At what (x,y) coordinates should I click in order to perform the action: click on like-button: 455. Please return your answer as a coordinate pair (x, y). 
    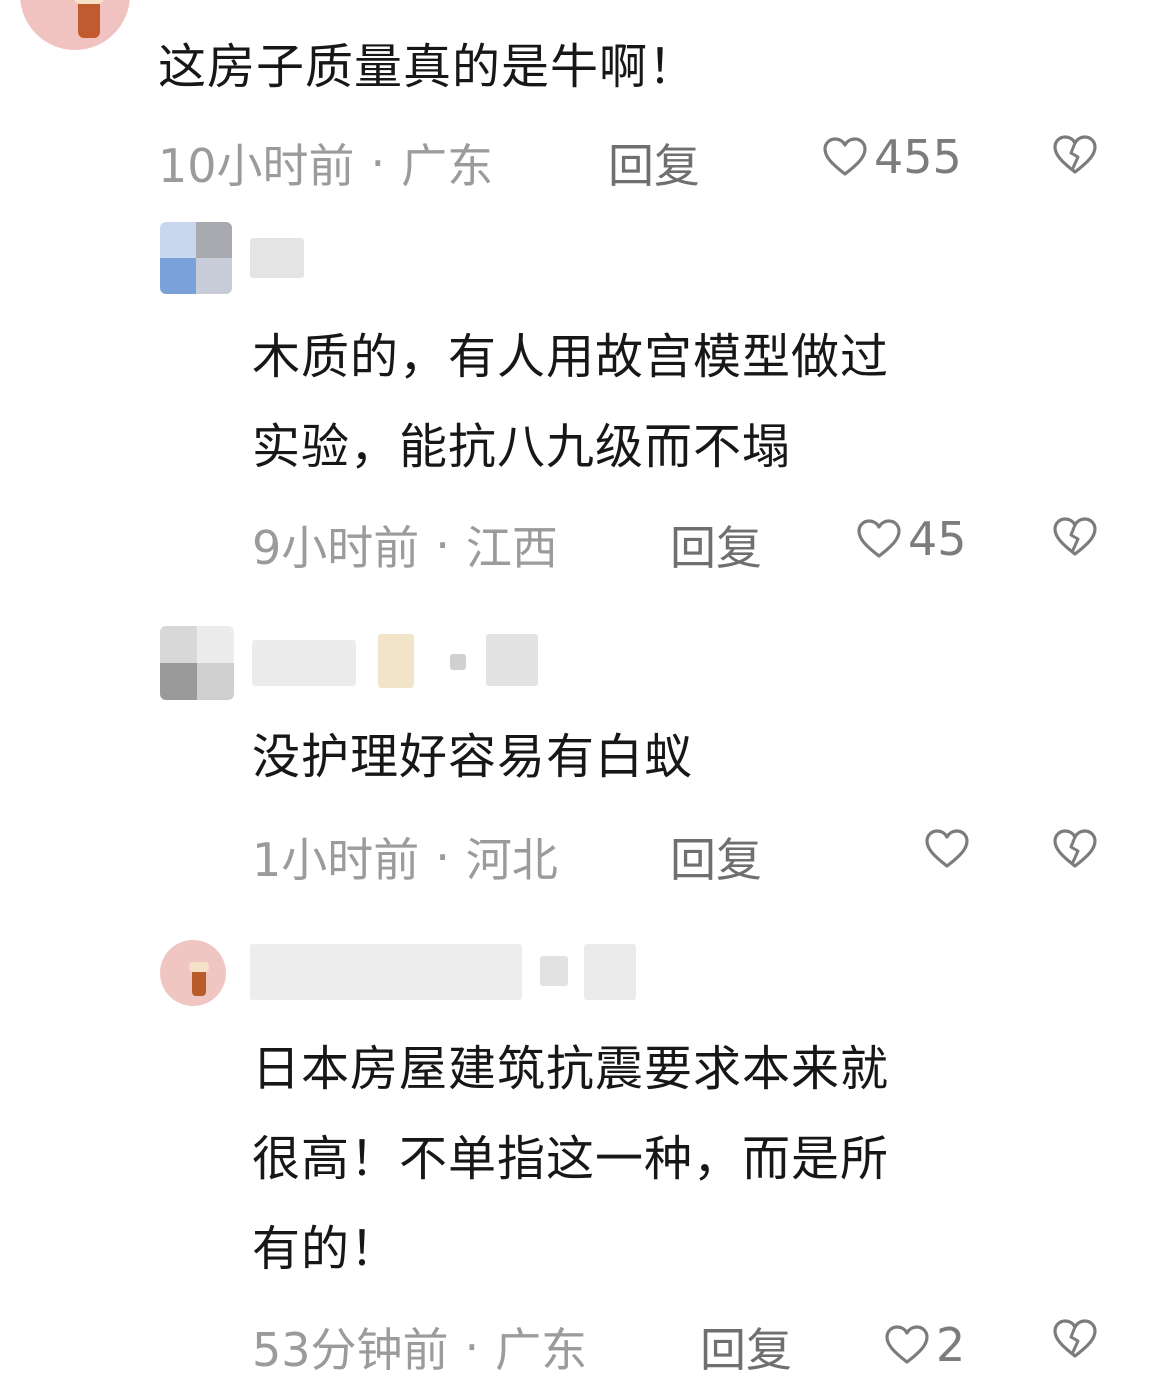
    Looking at the image, I should click on (892, 157).